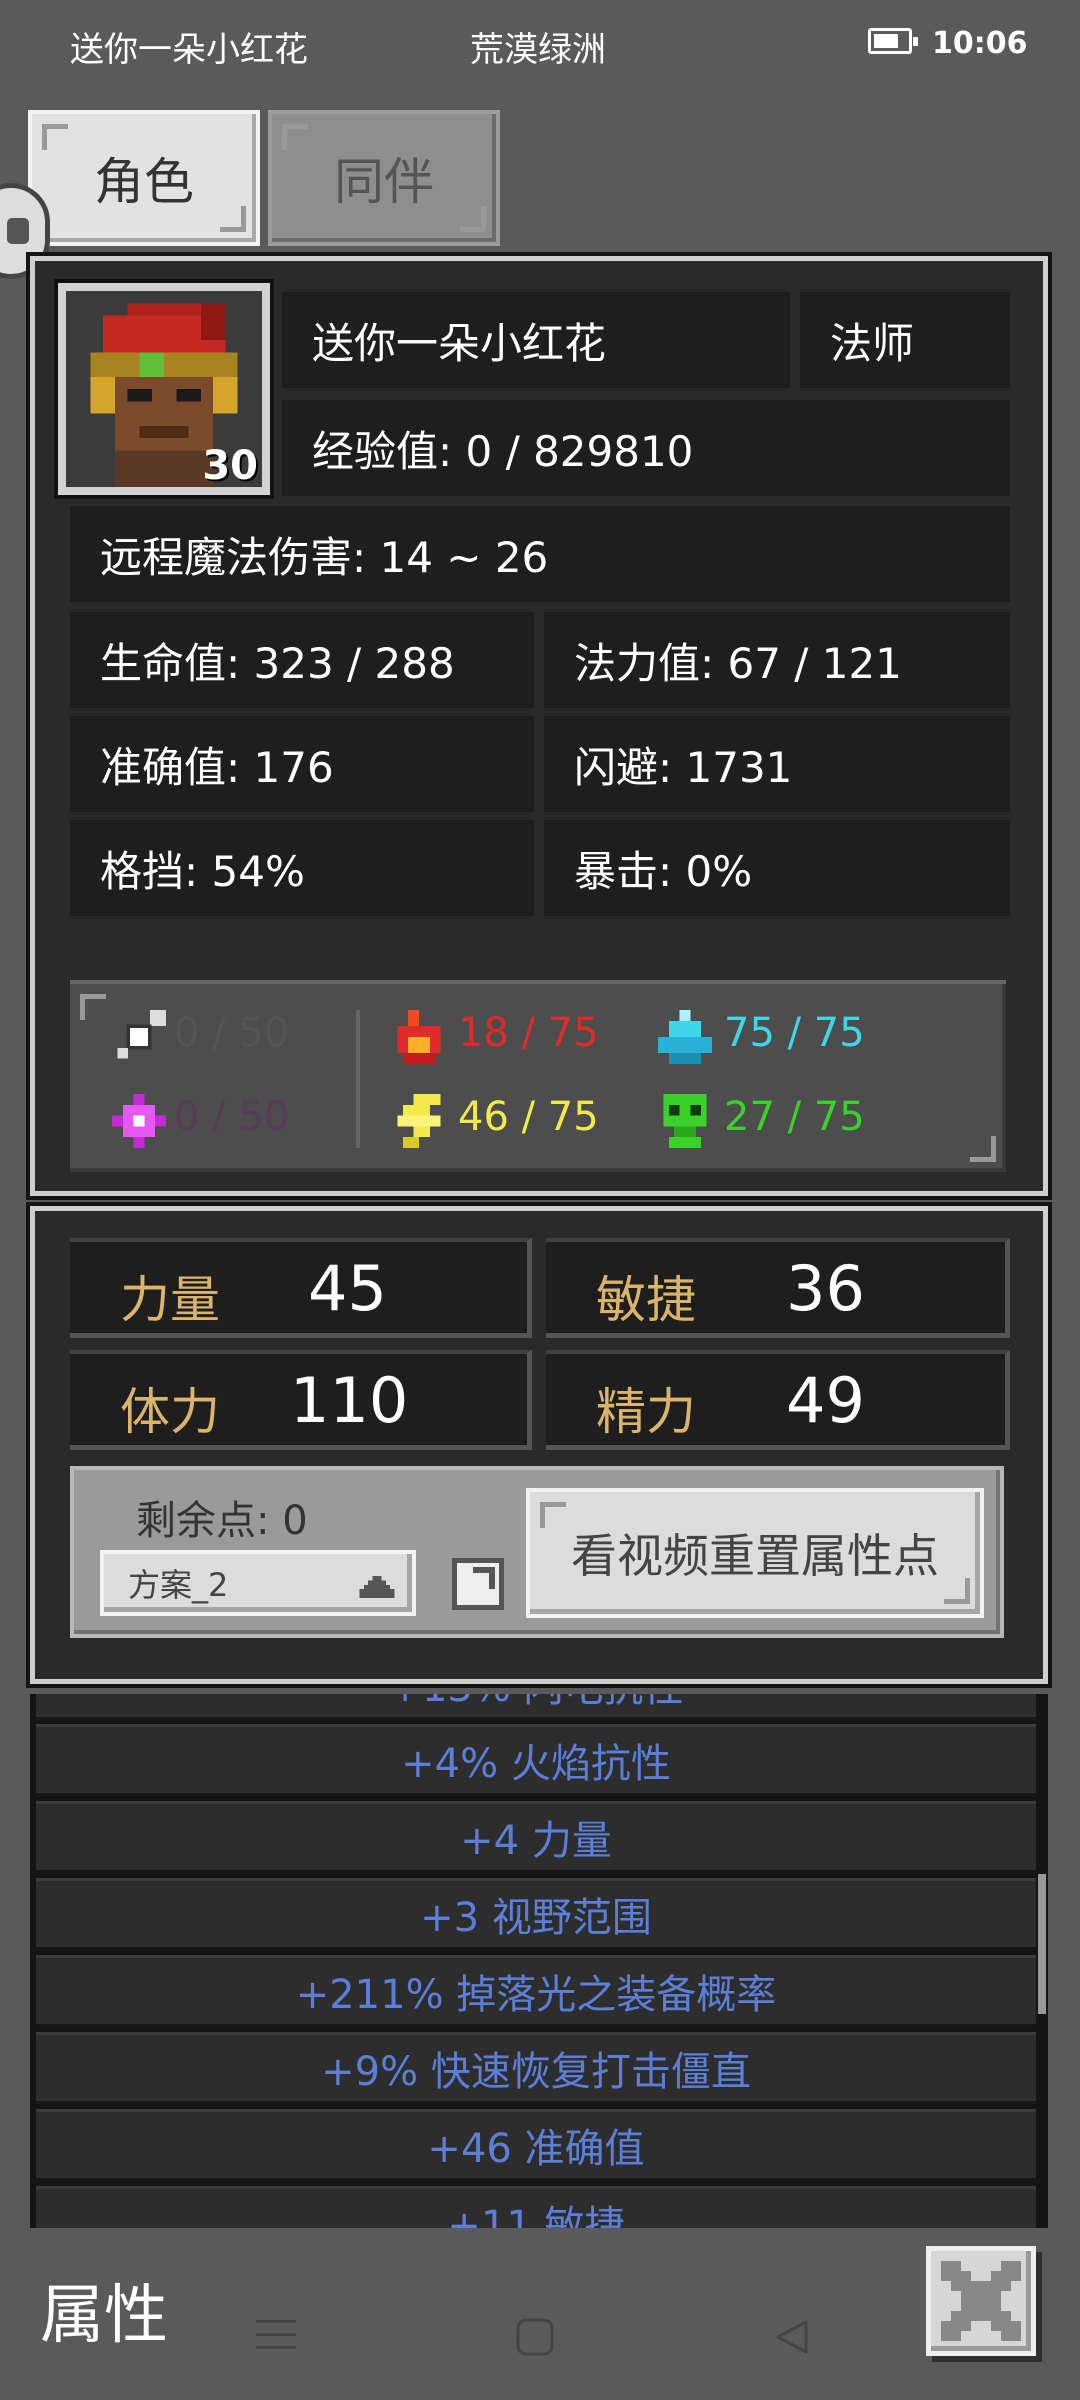  What do you see at coordinates (893, 41) in the screenshot?
I see `battery-icon` at bounding box center [893, 41].